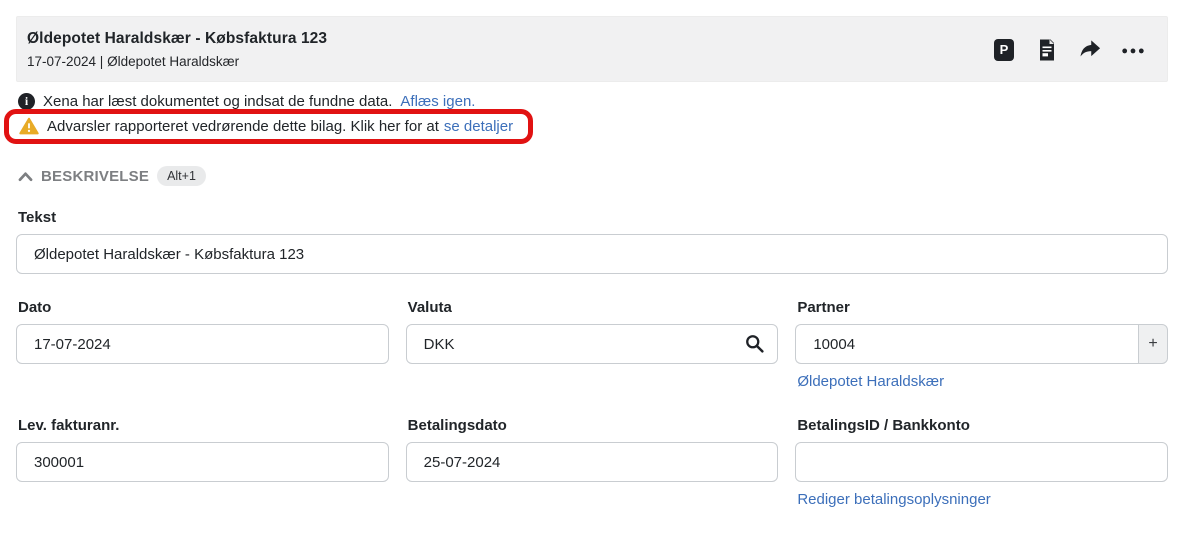 This screenshot has height=540, width=1184. I want to click on partner-label: Partner, so click(823, 307).